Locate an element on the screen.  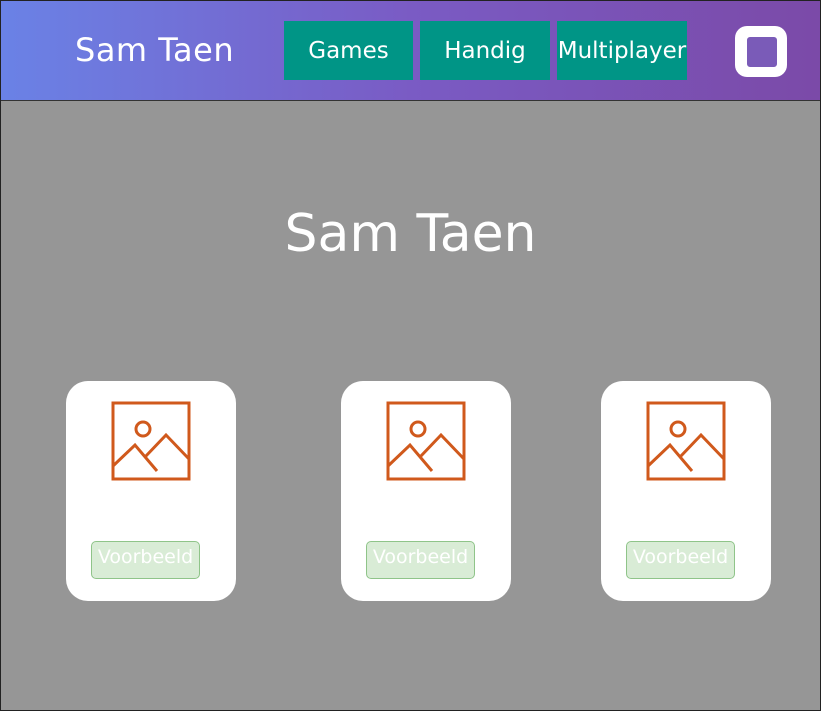
square-icon is located at coordinates (762, 52).